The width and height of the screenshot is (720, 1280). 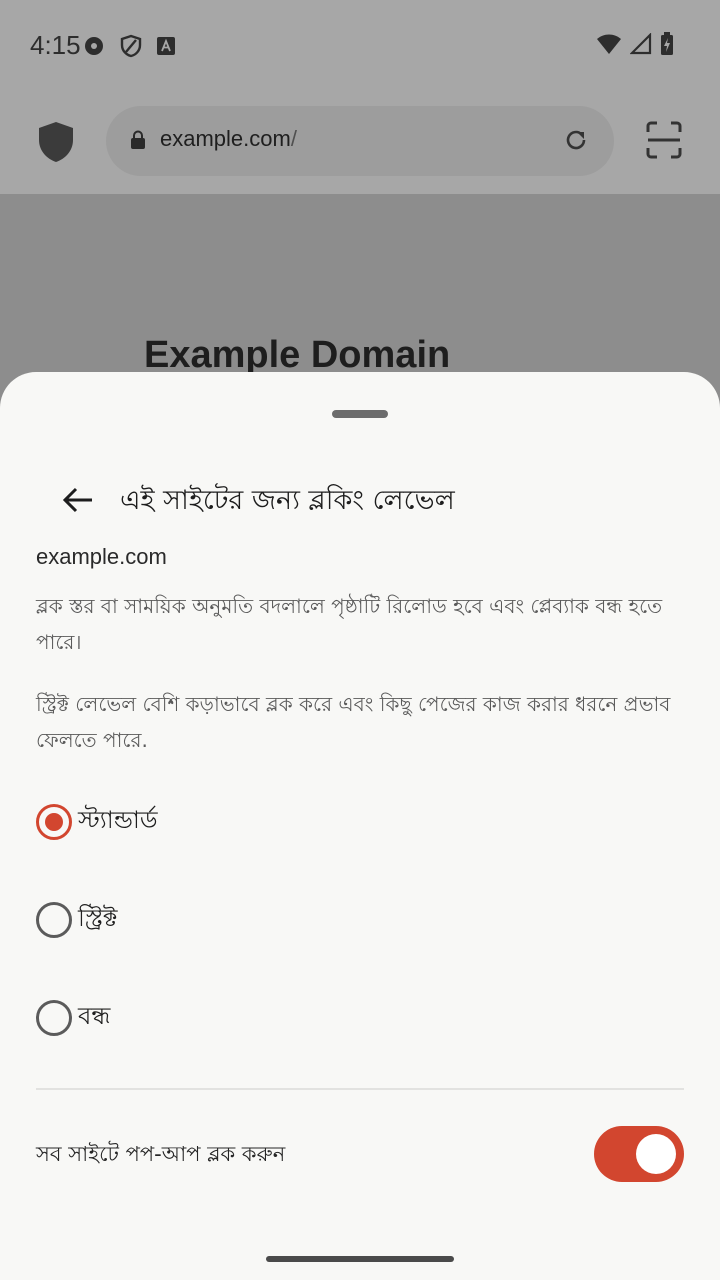 I want to click on url-path: /, so click(x=293, y=138).